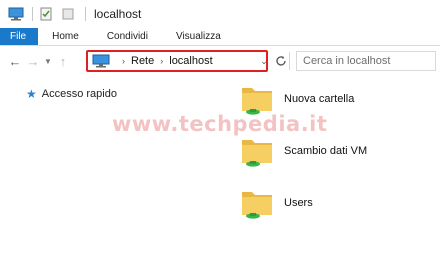 Image resolution: width=440 pixels, height=258 pixels. What do you see at coordinates (63, 61) in the screenshot?
I see `up-arrow-icon: ↑` at bounding box center [63, 61].